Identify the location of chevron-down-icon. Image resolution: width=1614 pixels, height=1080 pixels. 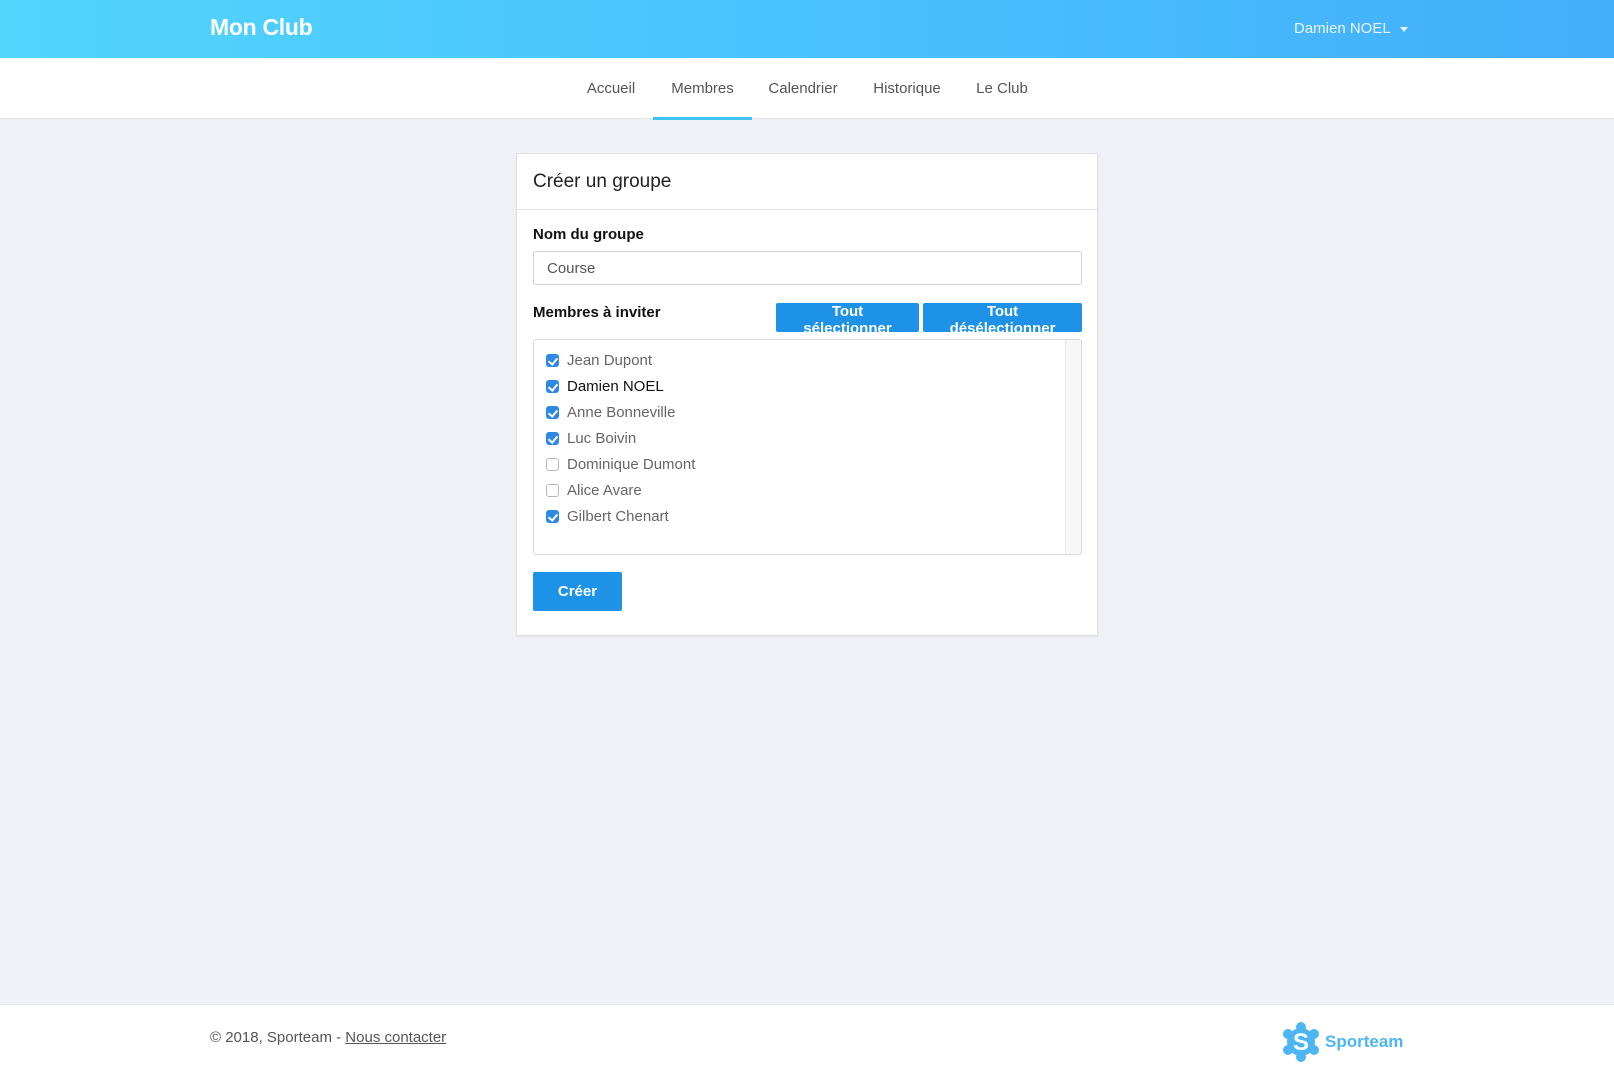
(1403, 29).